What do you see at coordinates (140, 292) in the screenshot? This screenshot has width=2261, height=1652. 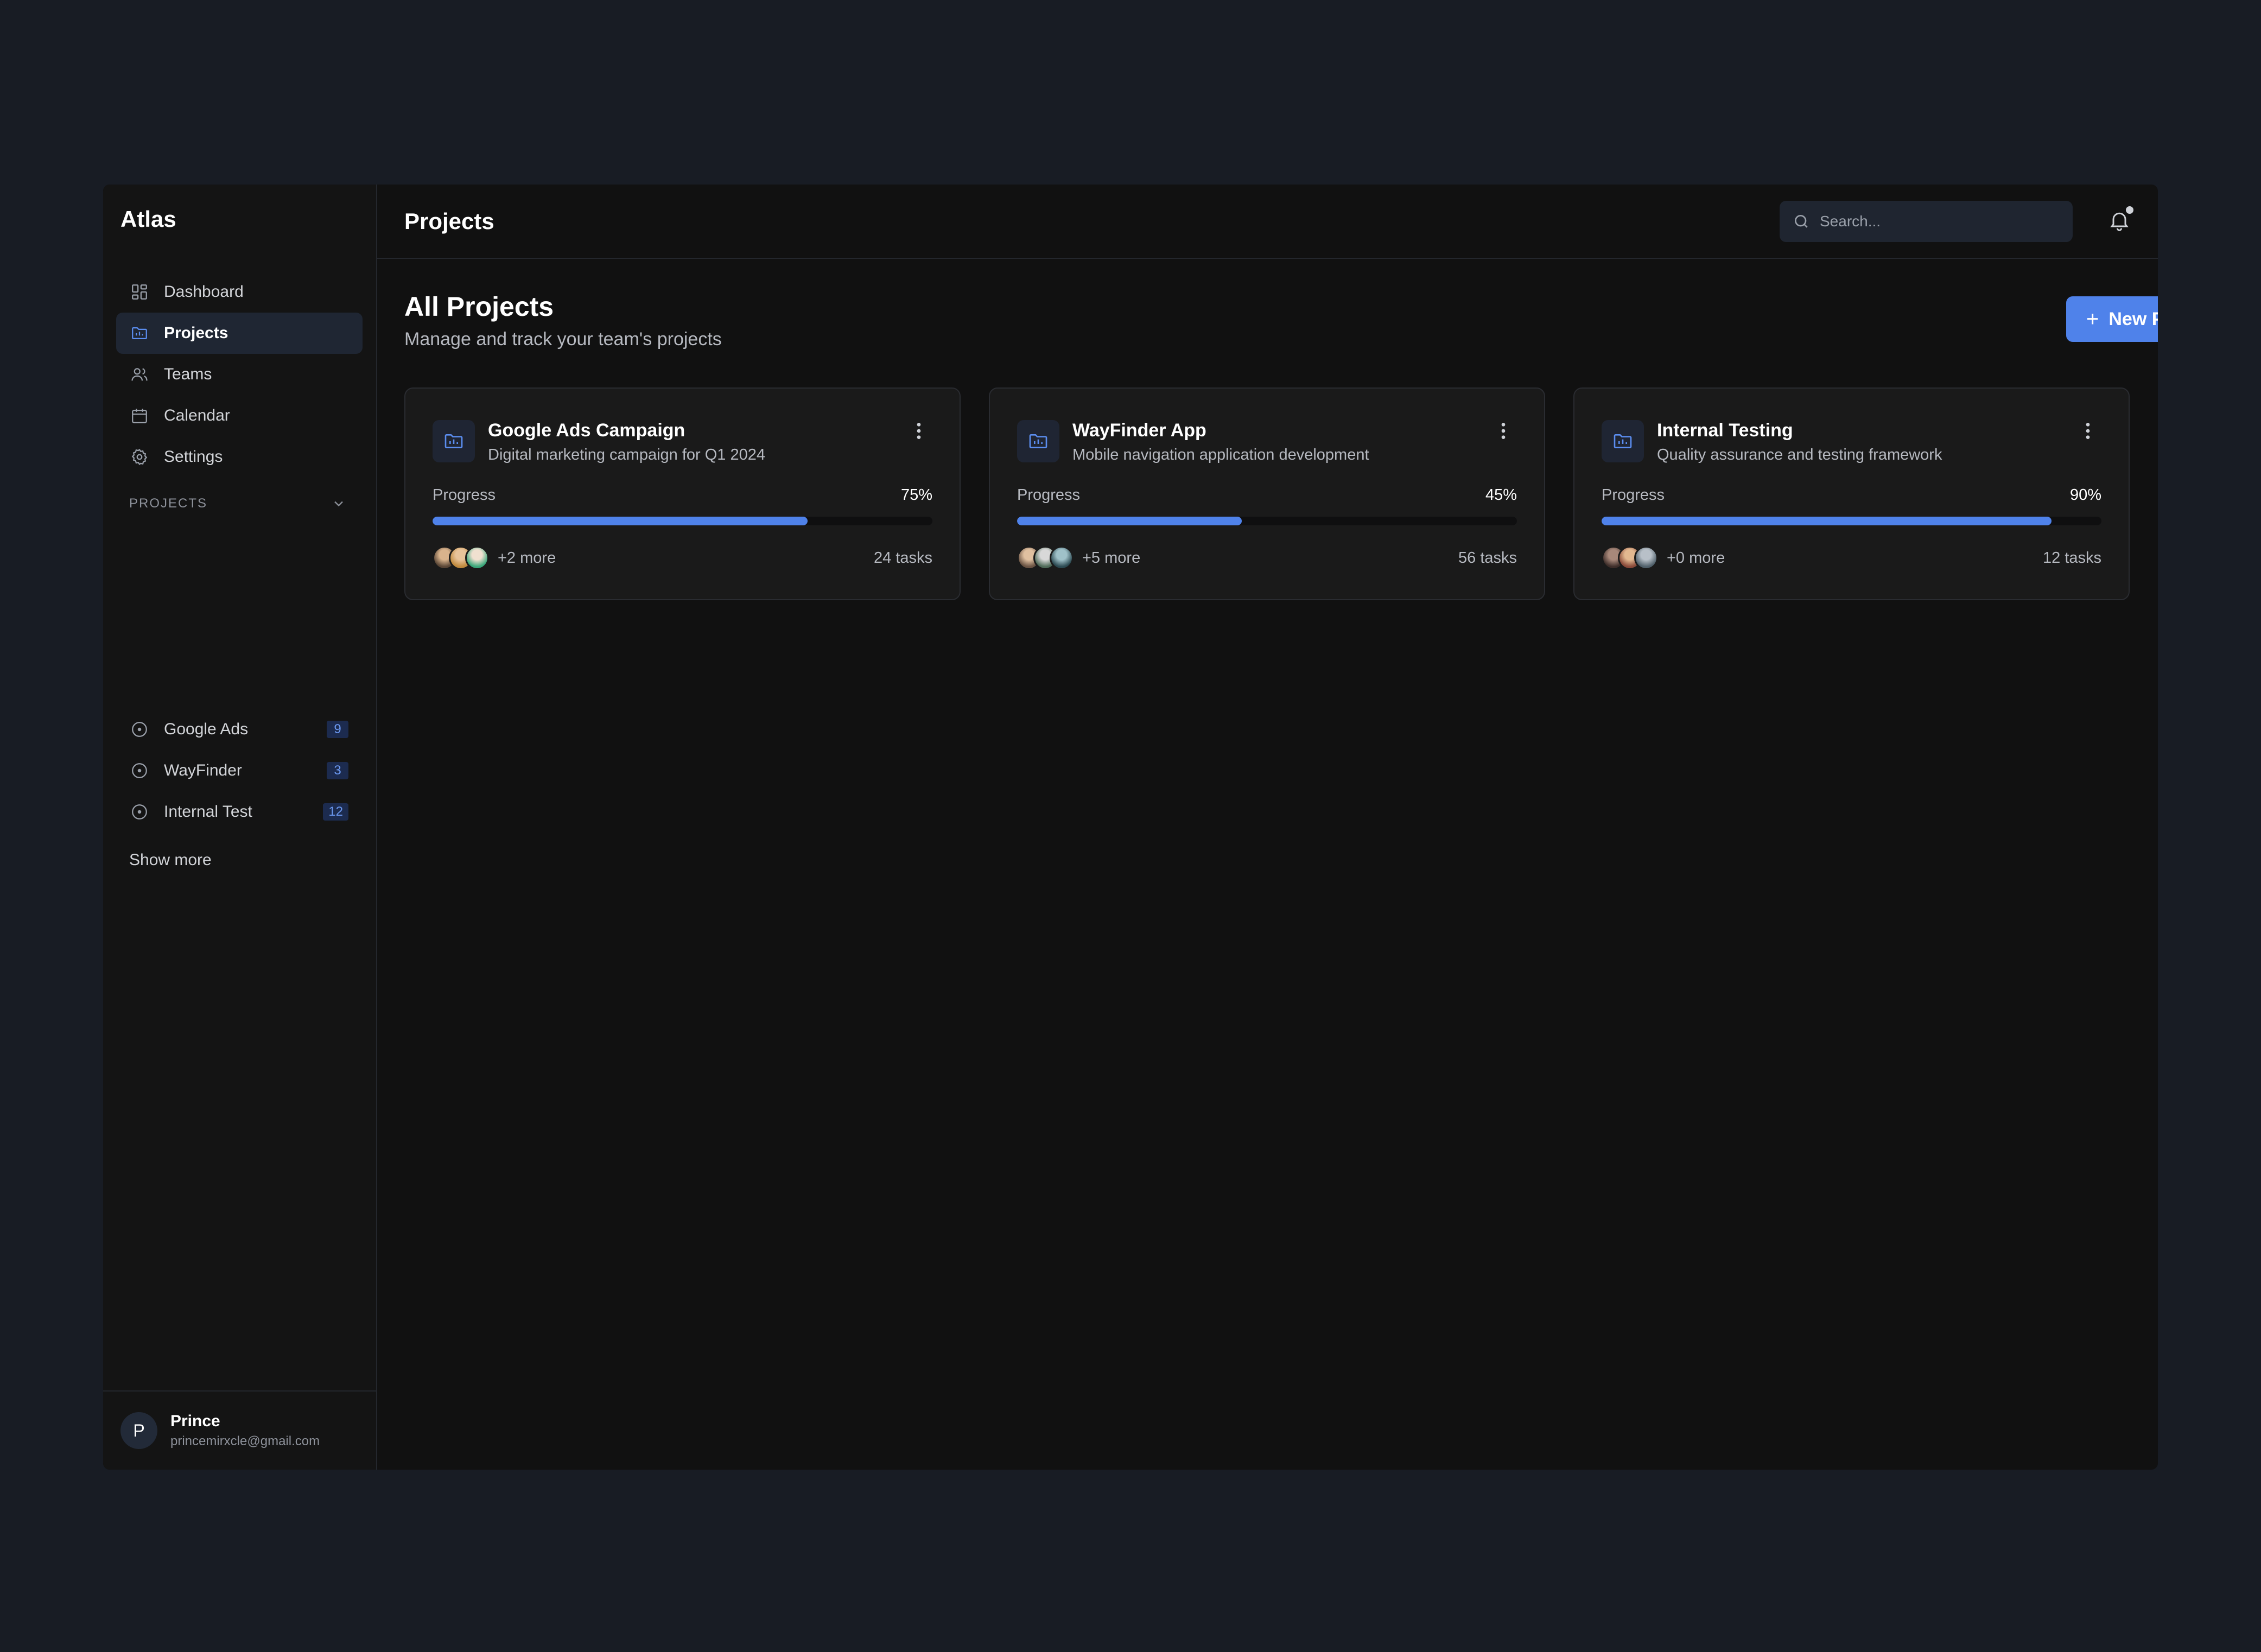 I see `dashboard-icon` at bounding box center [140, 292].